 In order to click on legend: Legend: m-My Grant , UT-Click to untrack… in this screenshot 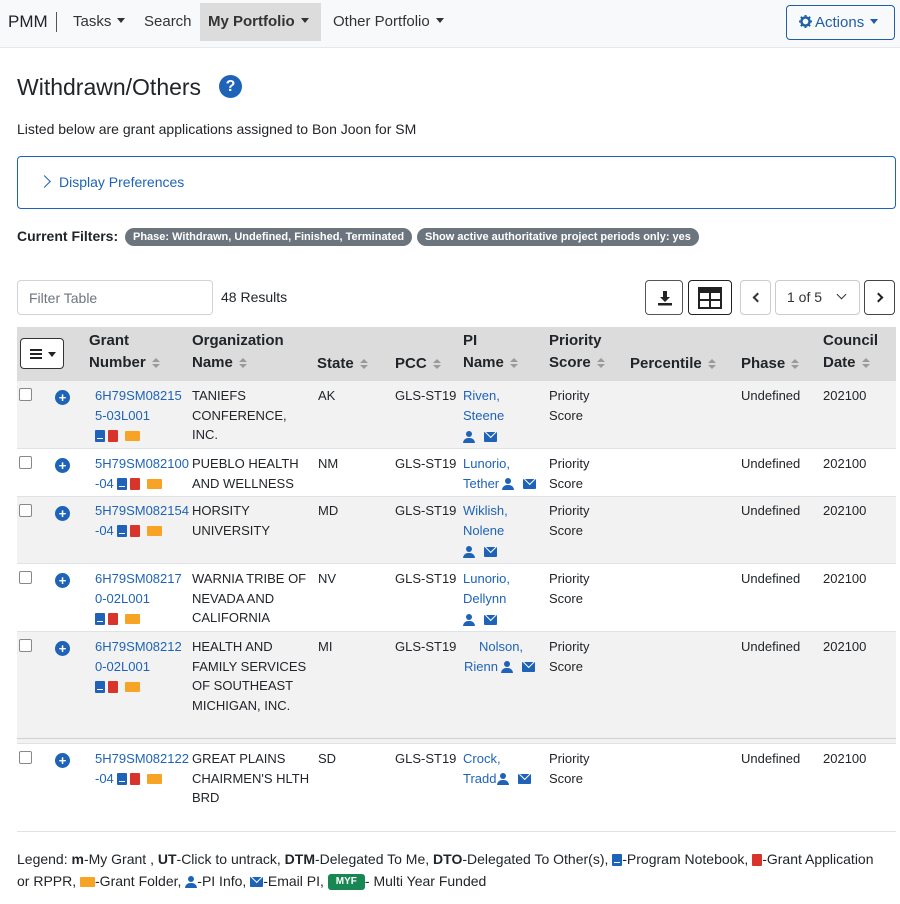, I will do `click(452, 870)`.